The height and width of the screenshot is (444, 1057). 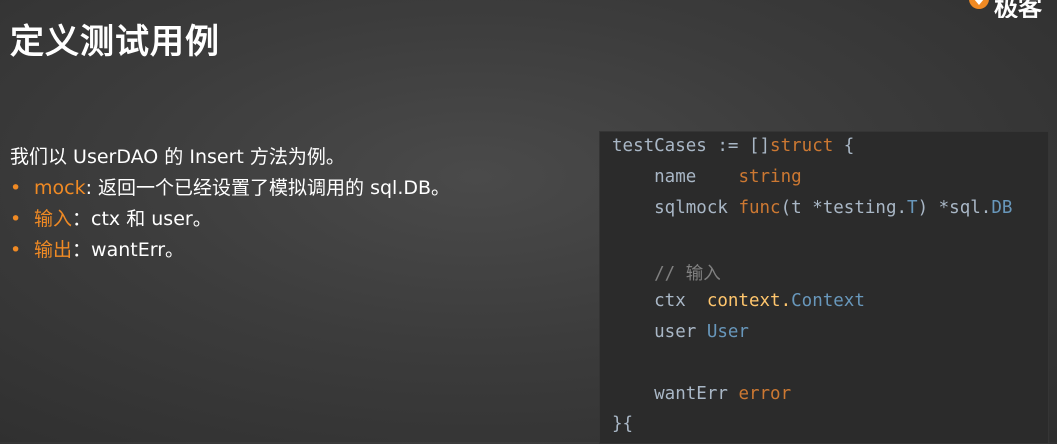 I want to click on code-line-3: sqlmock func(t *testing.T) *sql.DB, so click(x=812, y=208).